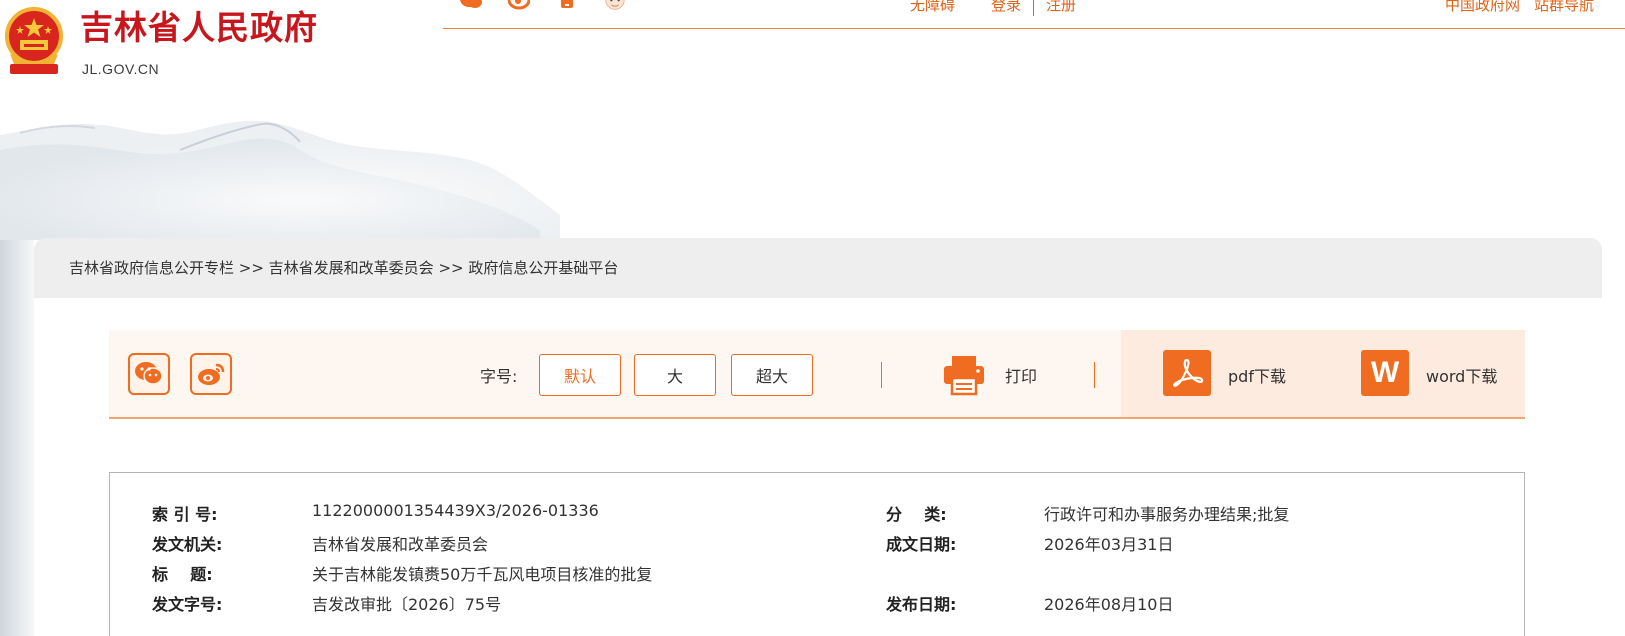 The image size is (1625, 636). I want to click on download-area: pdf下载 W word下载, so click(1323, 373).